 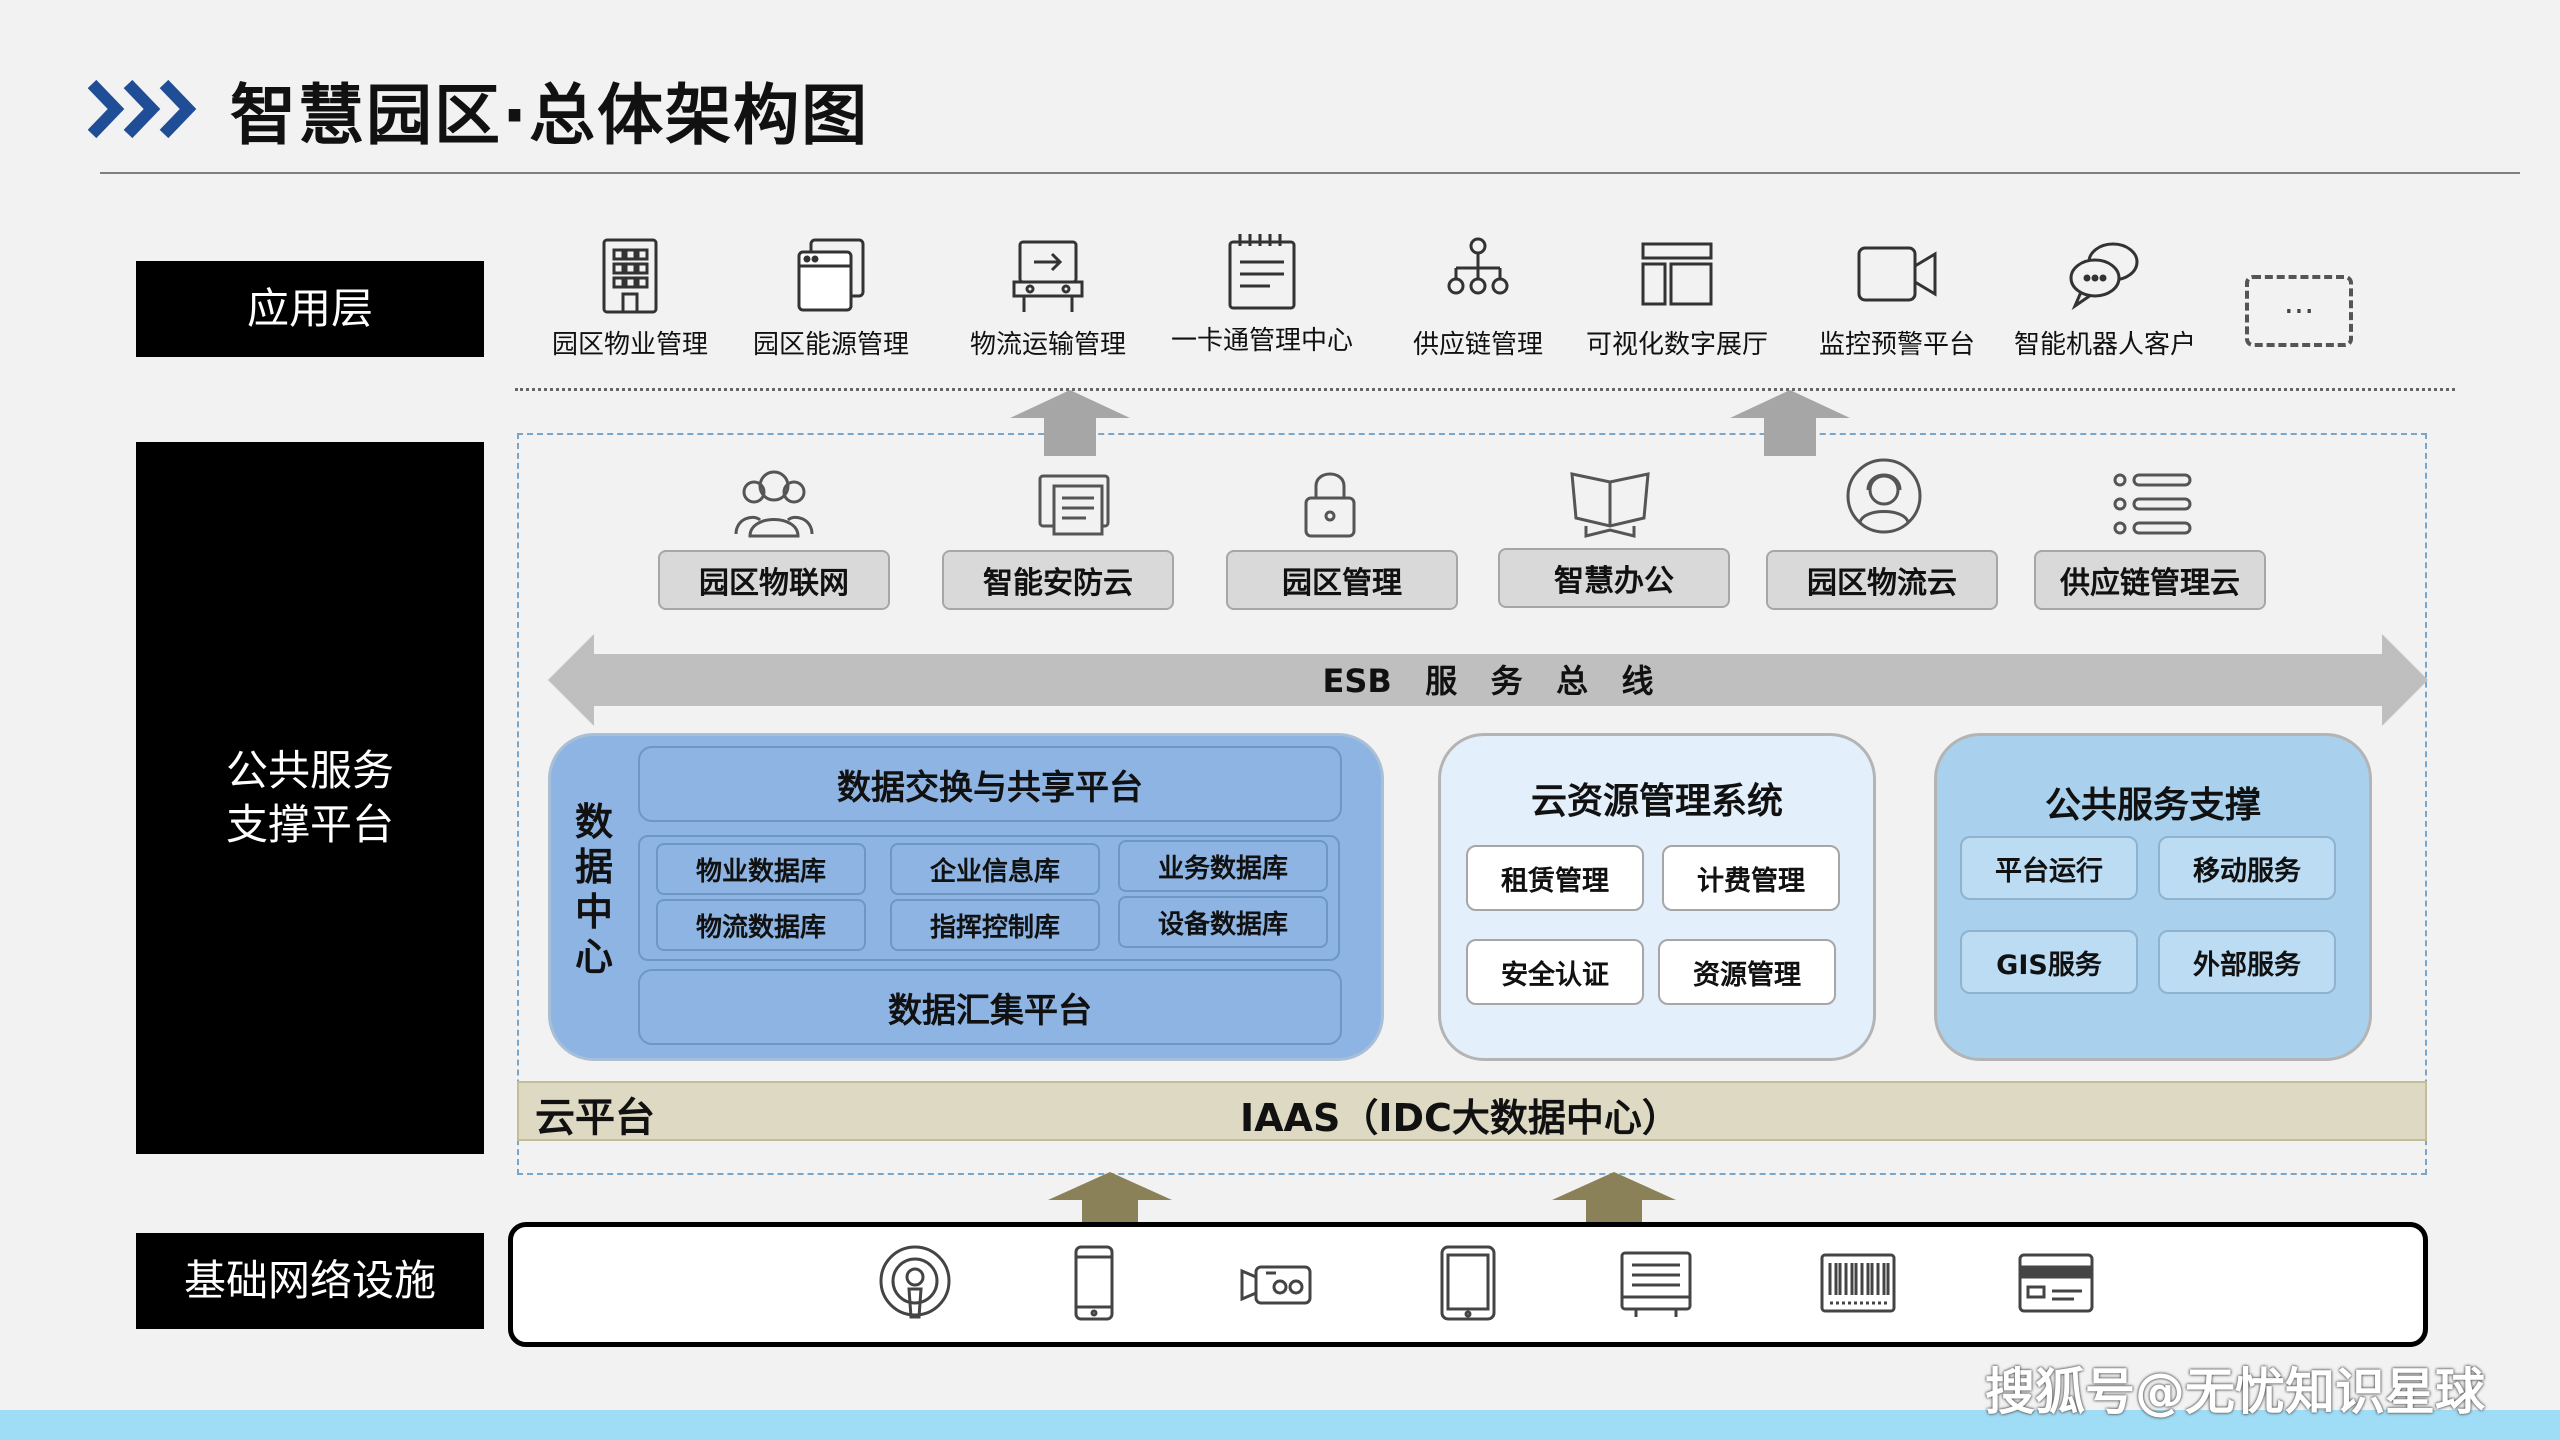 What do you see at coordinates (2152, 504) in the screenshot?
I see `list-icon` at bounding box center [2152, 504].